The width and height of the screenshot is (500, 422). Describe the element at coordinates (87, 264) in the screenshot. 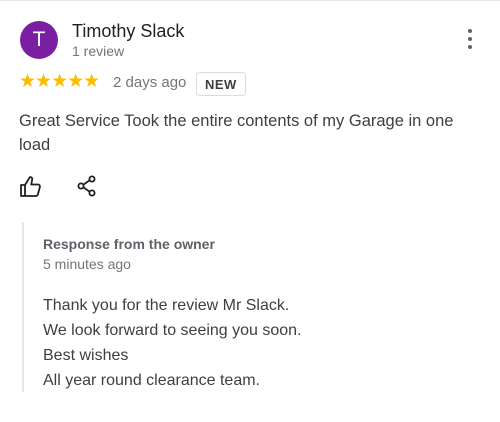

I see `owner-response-time: 5 minutes ago` at that location.